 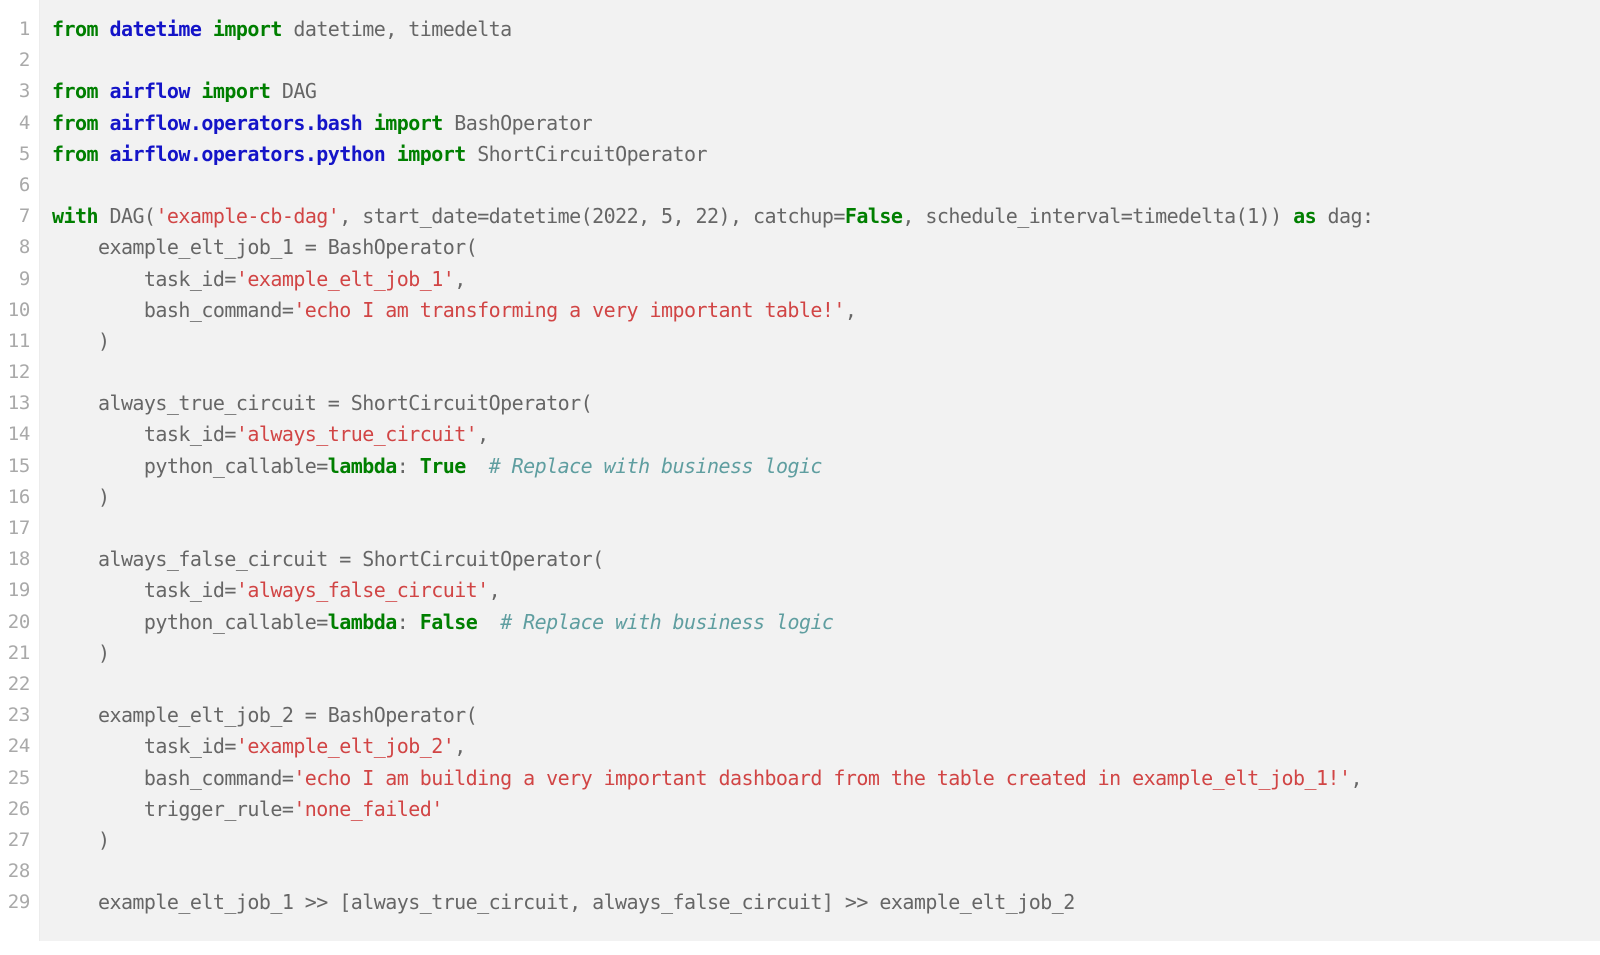 I want to click on code-token-s: 'always_false_circuit', so click(x=362, y=590).